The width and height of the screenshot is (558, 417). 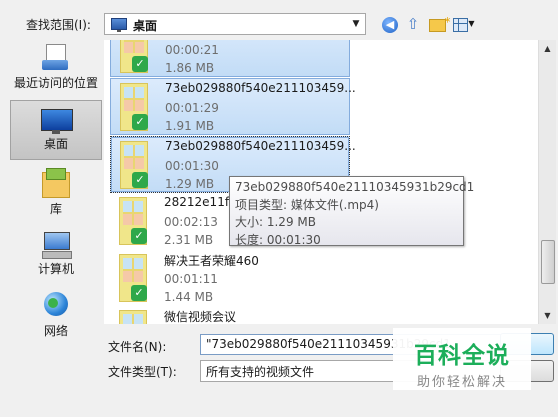 I want to click on place-label: 最近访问的位置, so click(x=55, y=83).